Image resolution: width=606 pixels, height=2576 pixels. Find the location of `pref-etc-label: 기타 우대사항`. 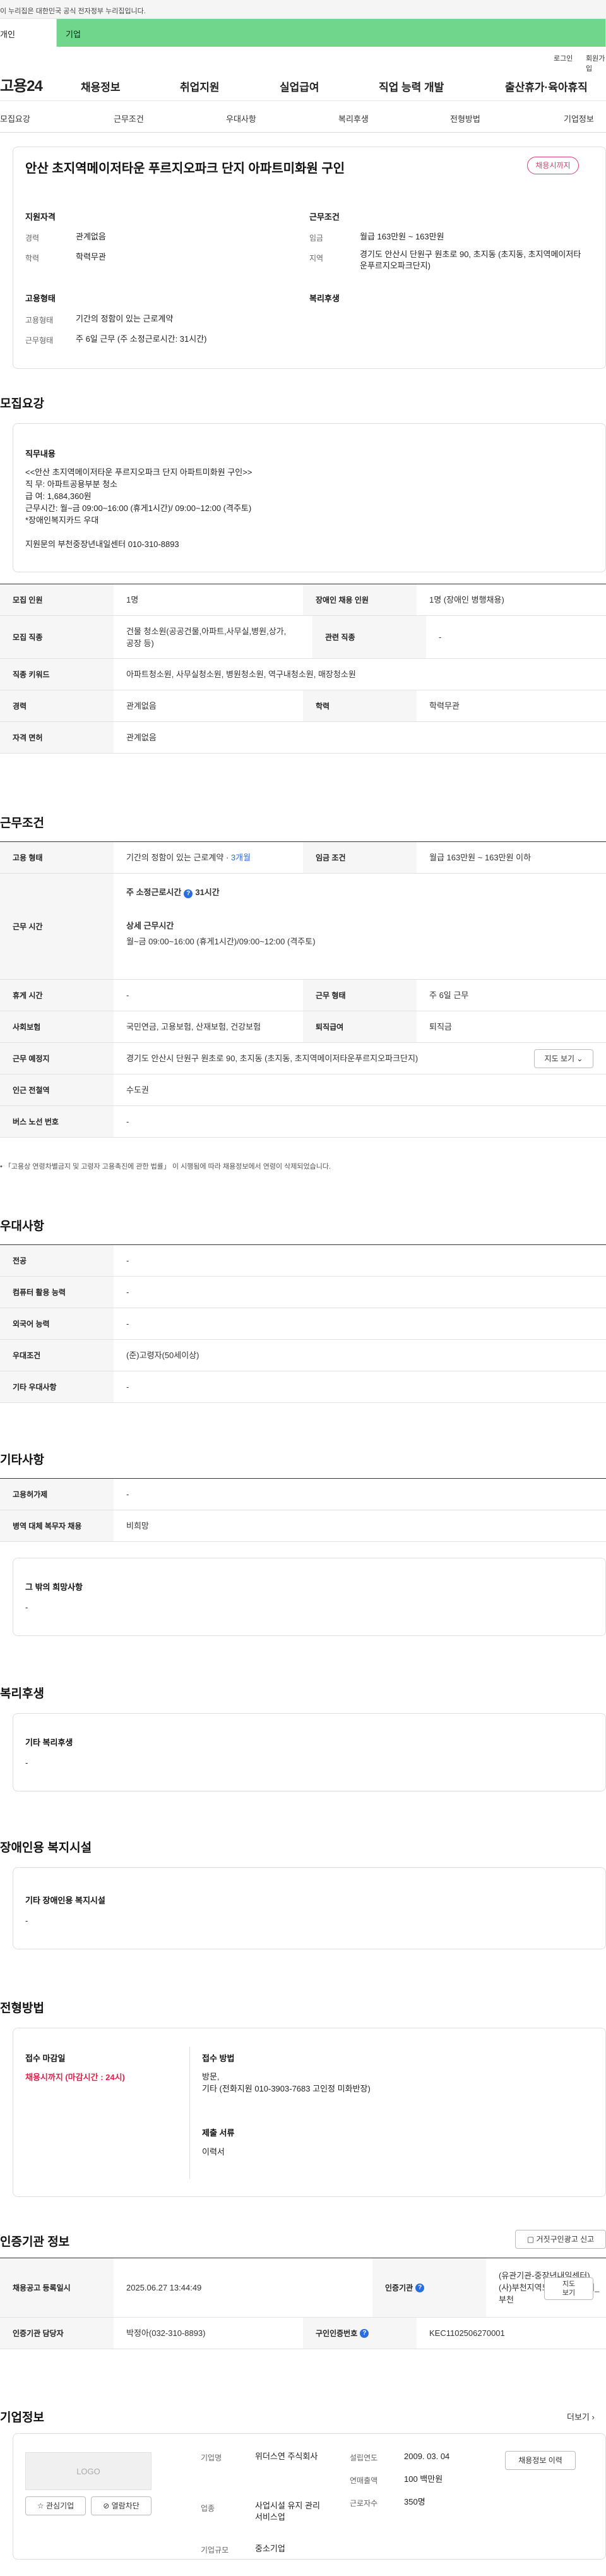

pref-etc-label: 기타 우대사항 is located at coordinates (57, 1386).